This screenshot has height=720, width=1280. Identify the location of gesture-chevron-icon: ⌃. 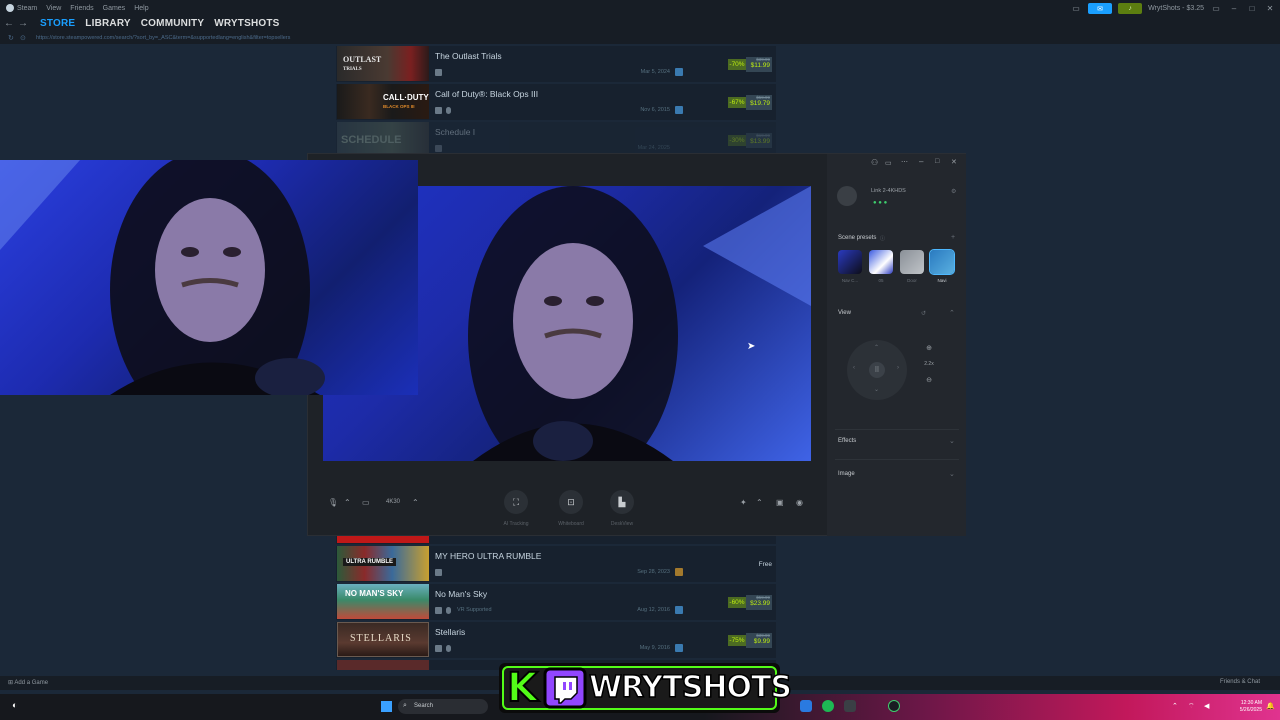
(759, 502).